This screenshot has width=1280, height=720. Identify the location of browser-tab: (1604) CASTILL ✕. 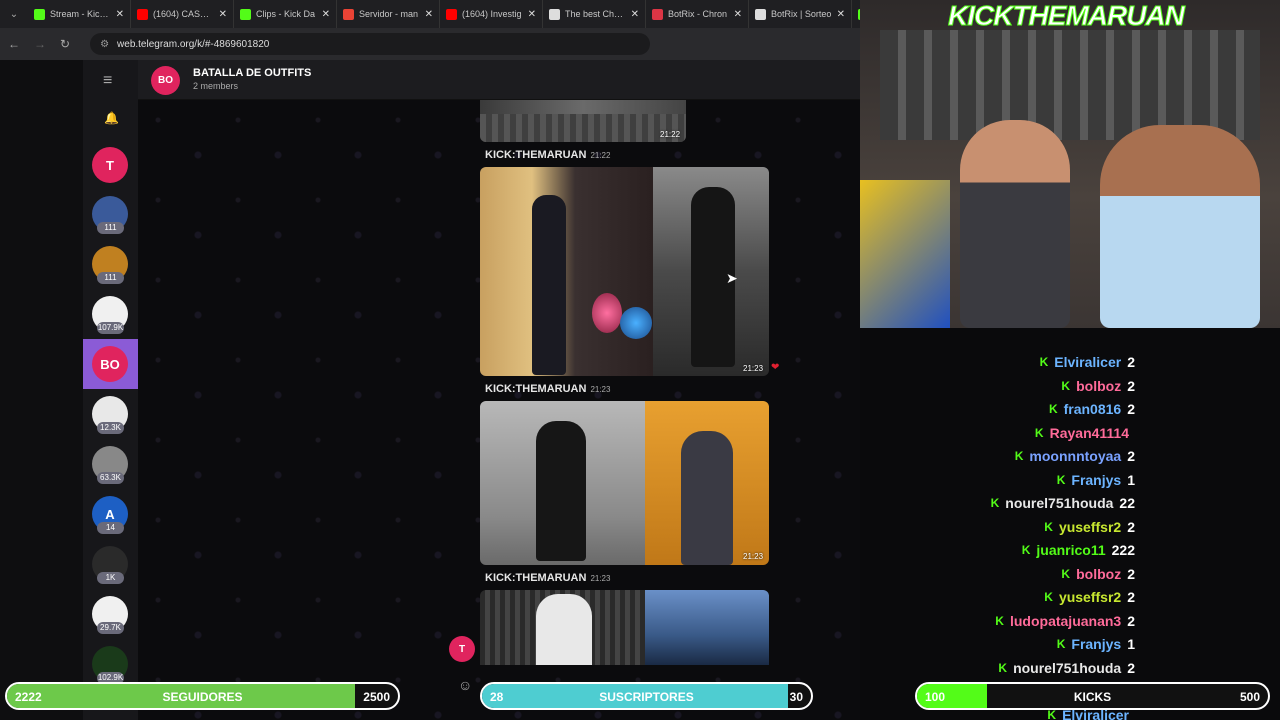
(182, 14).